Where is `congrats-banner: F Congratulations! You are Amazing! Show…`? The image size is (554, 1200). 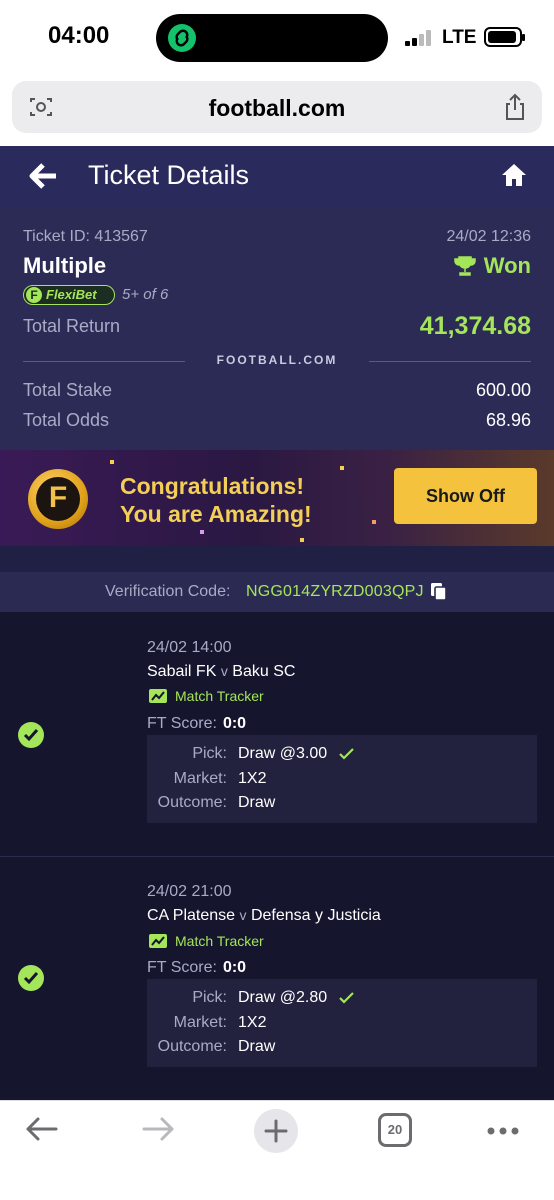 congrats-banner: F Congratulations! You are Amazing! Show… is located at coordinates (277, 498).